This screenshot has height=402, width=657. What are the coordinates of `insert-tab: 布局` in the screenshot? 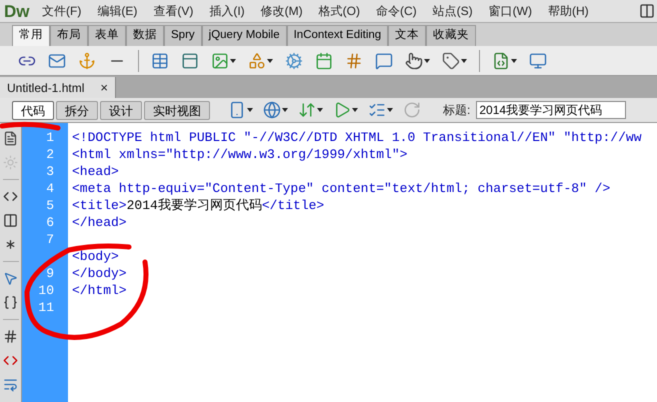 It's located at (69, 35).